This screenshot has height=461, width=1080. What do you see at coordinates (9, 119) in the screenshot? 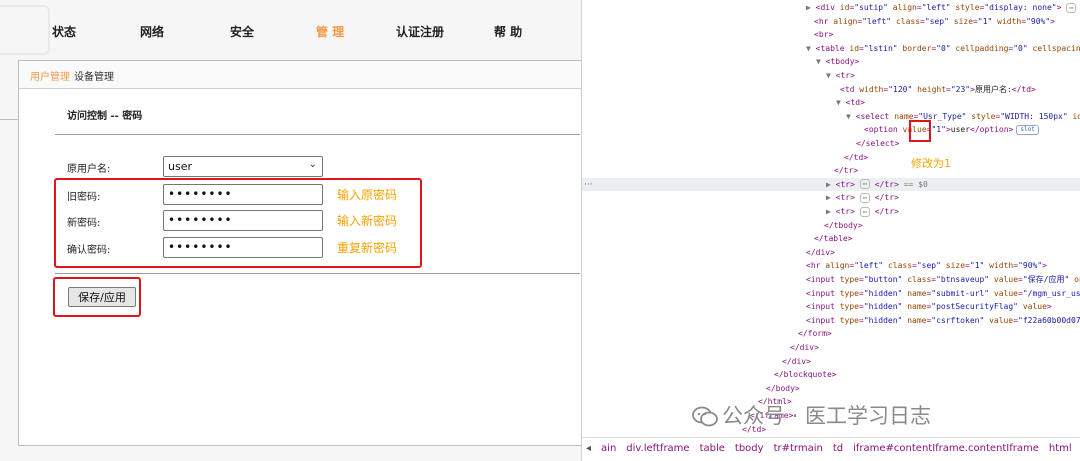
I see `divider` at bounding box center [9, 119].